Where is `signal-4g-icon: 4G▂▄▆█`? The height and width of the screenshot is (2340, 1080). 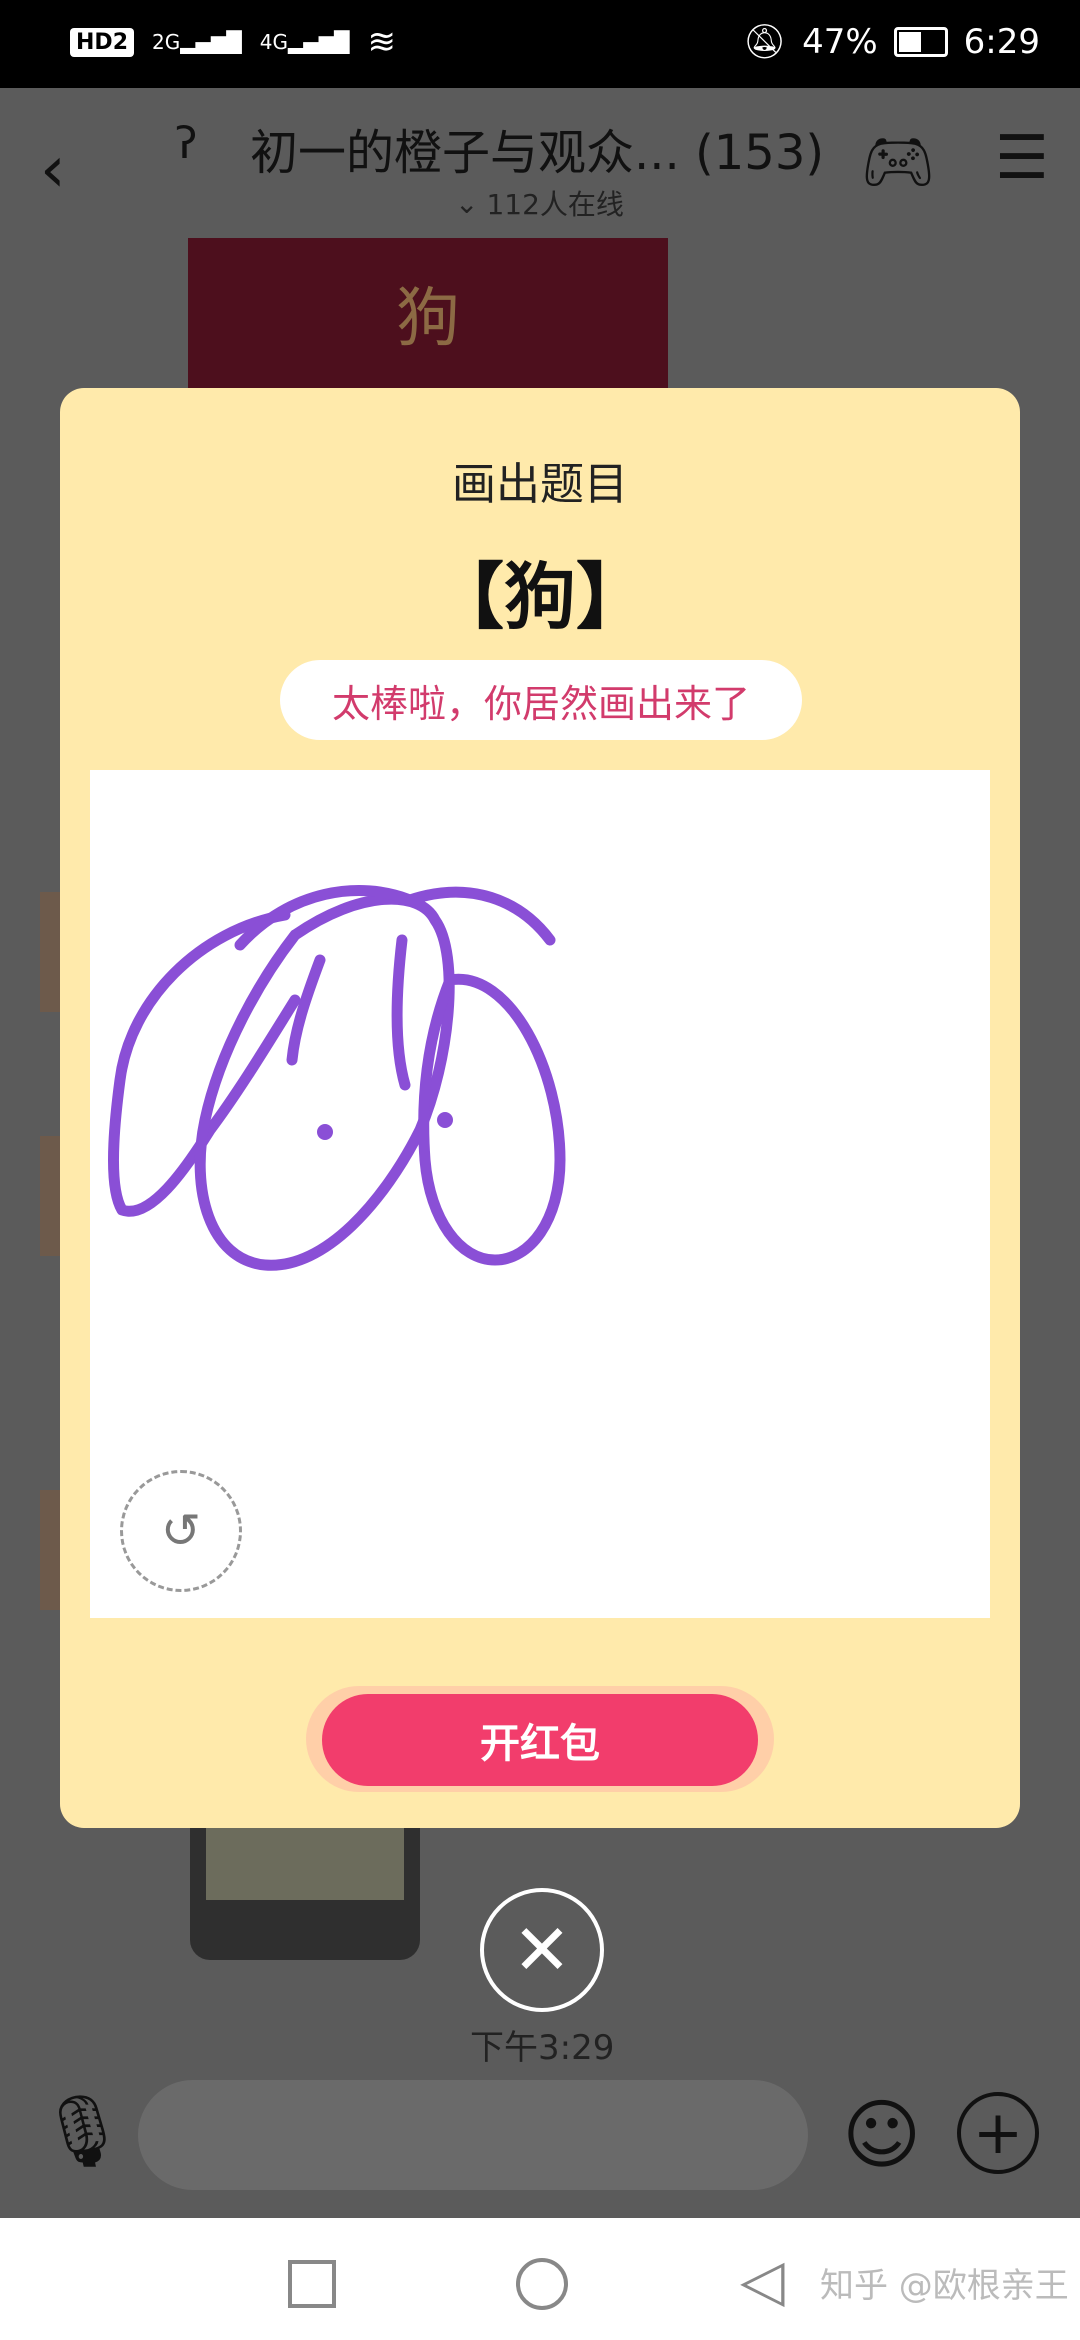 signal-4g-icon: 4G▂▄▆█ is located at coordinates (304, 42).